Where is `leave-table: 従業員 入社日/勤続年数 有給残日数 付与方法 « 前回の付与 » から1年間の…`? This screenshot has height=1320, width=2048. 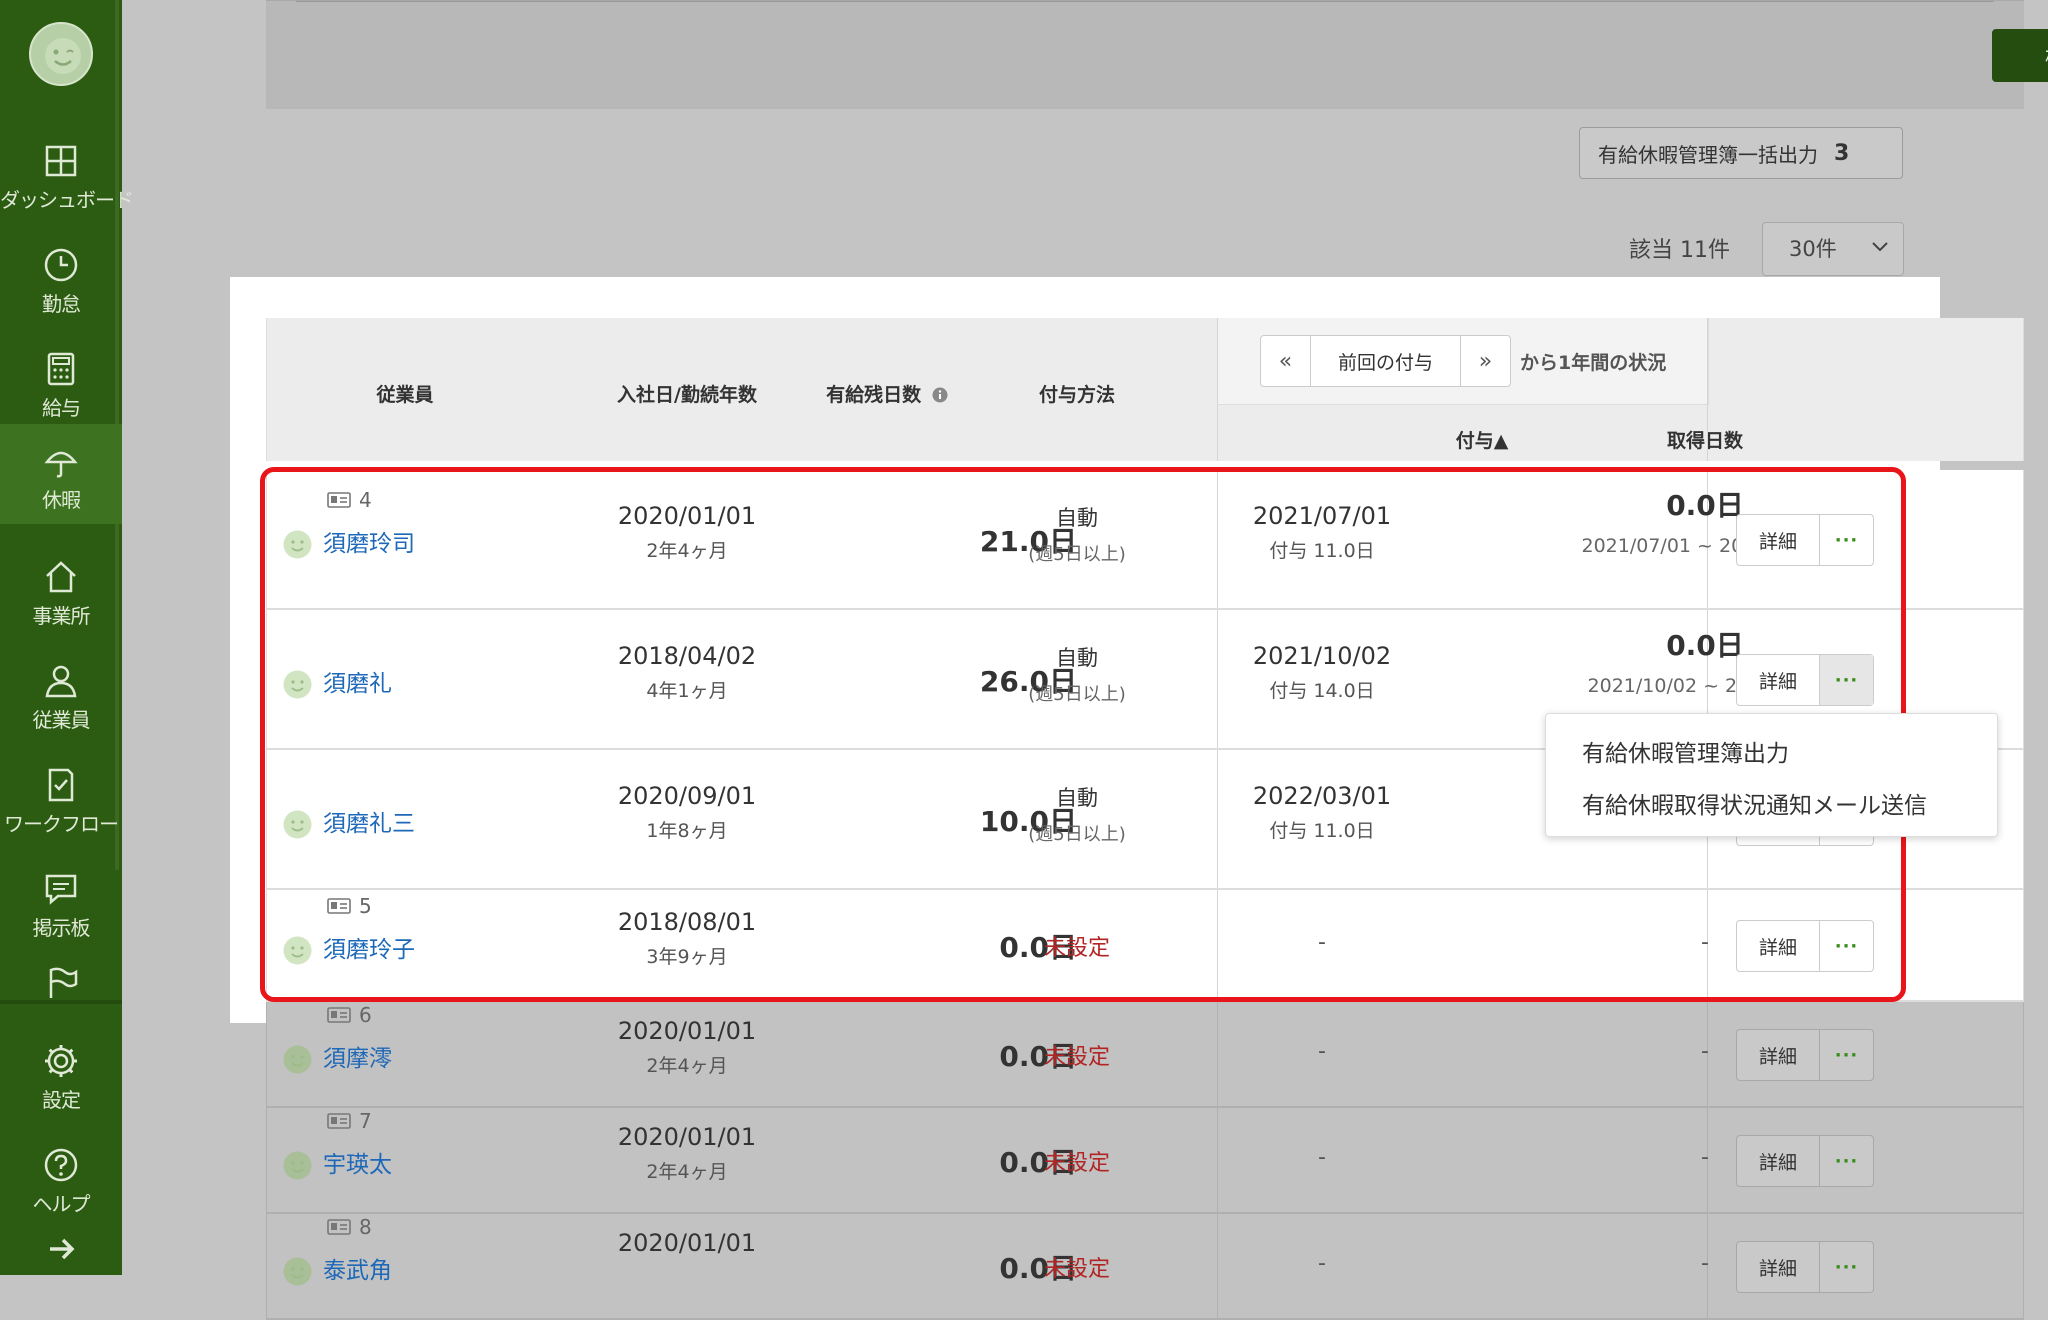 leave-table: 従業員 入社日/勤続年数 有給残日数 付与方法 « 前回の付与 » から1年間の… is located at coordinates (1145, 389).